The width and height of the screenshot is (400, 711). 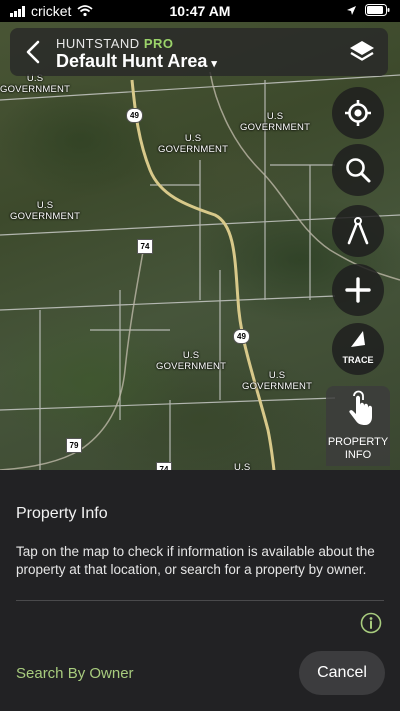 I want to click on caret-down-icon: ▾, so click(x=214, y=64).